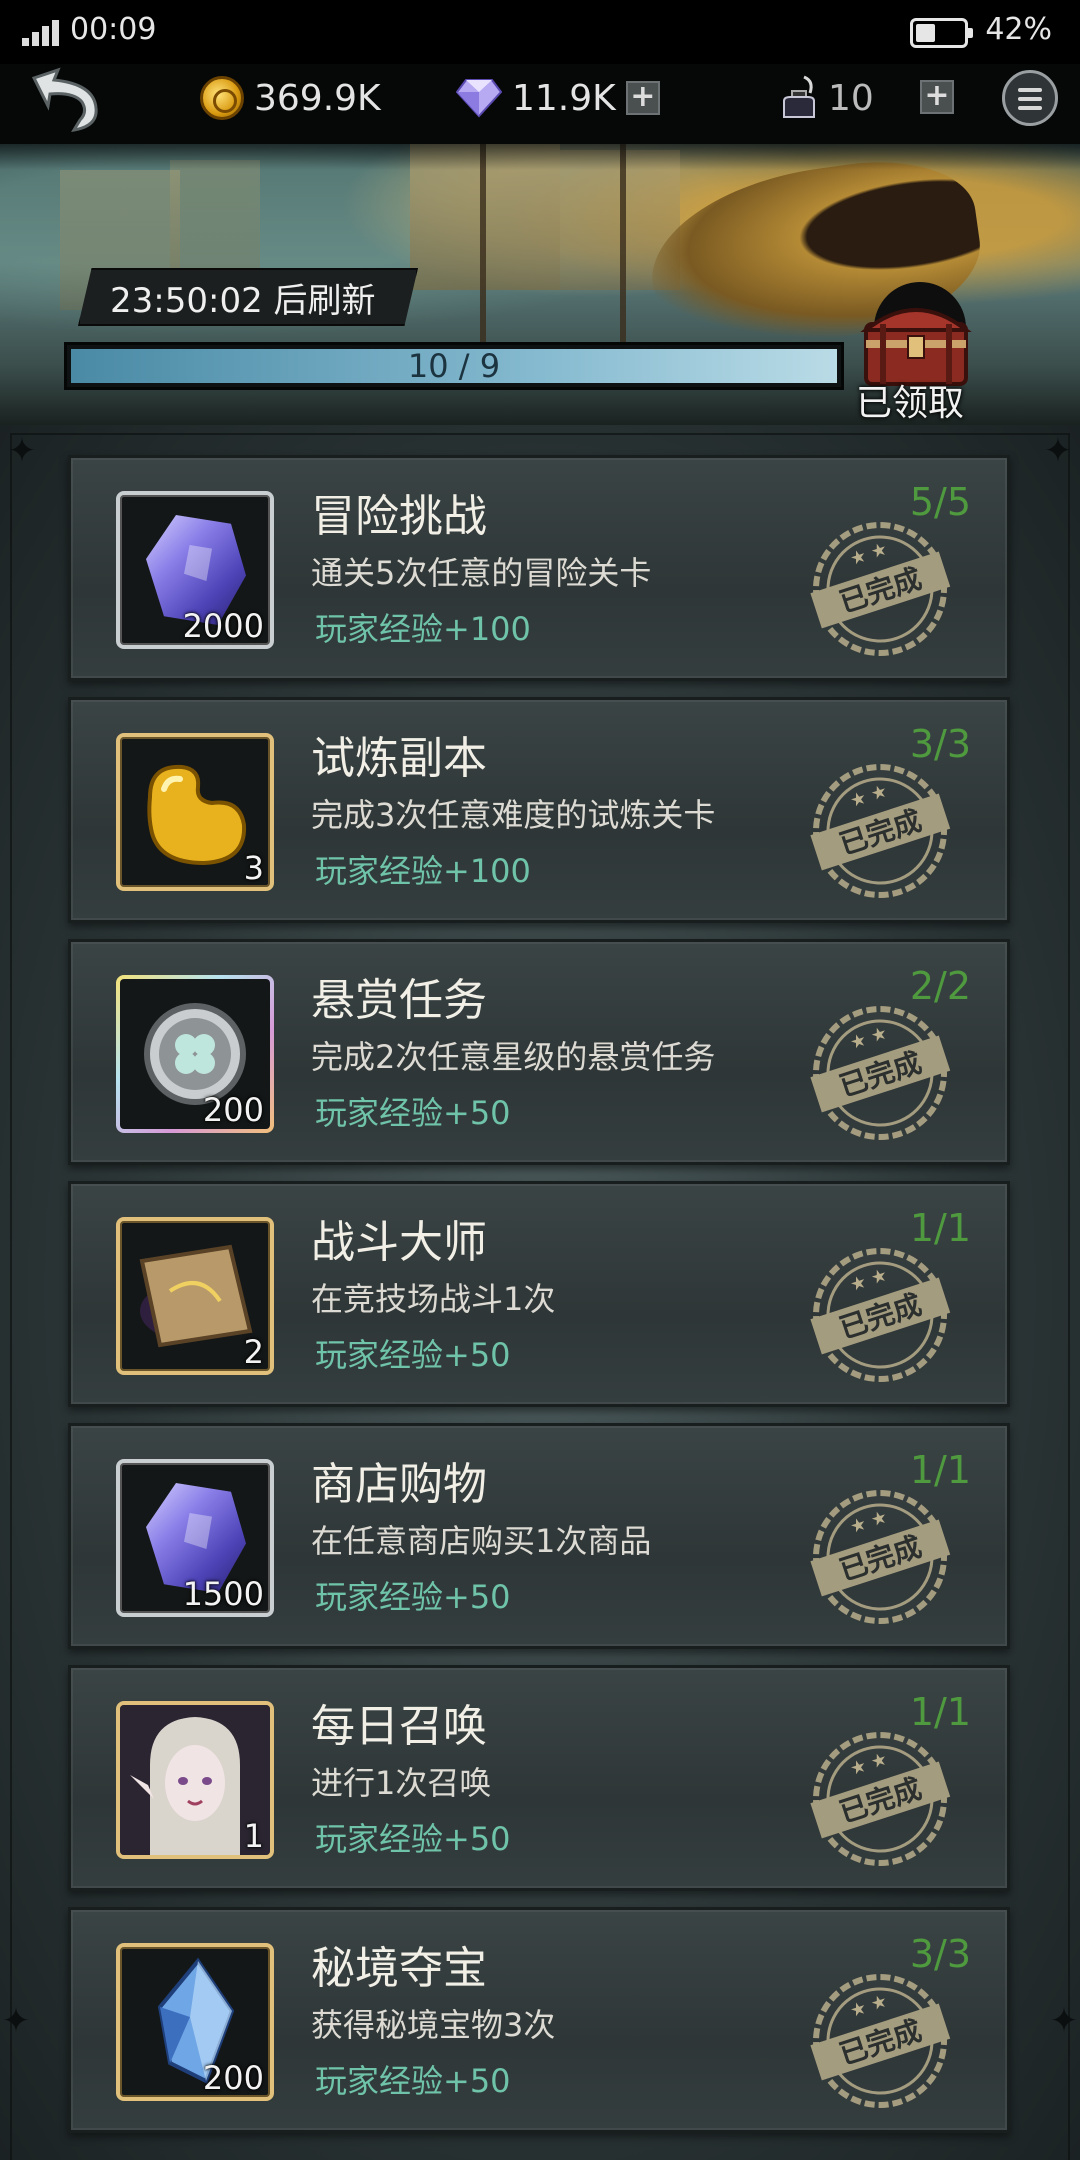  Describe the element at coordinates (564, 98) in the screenshot. I see `diamond-value: 11.9K` at that location.